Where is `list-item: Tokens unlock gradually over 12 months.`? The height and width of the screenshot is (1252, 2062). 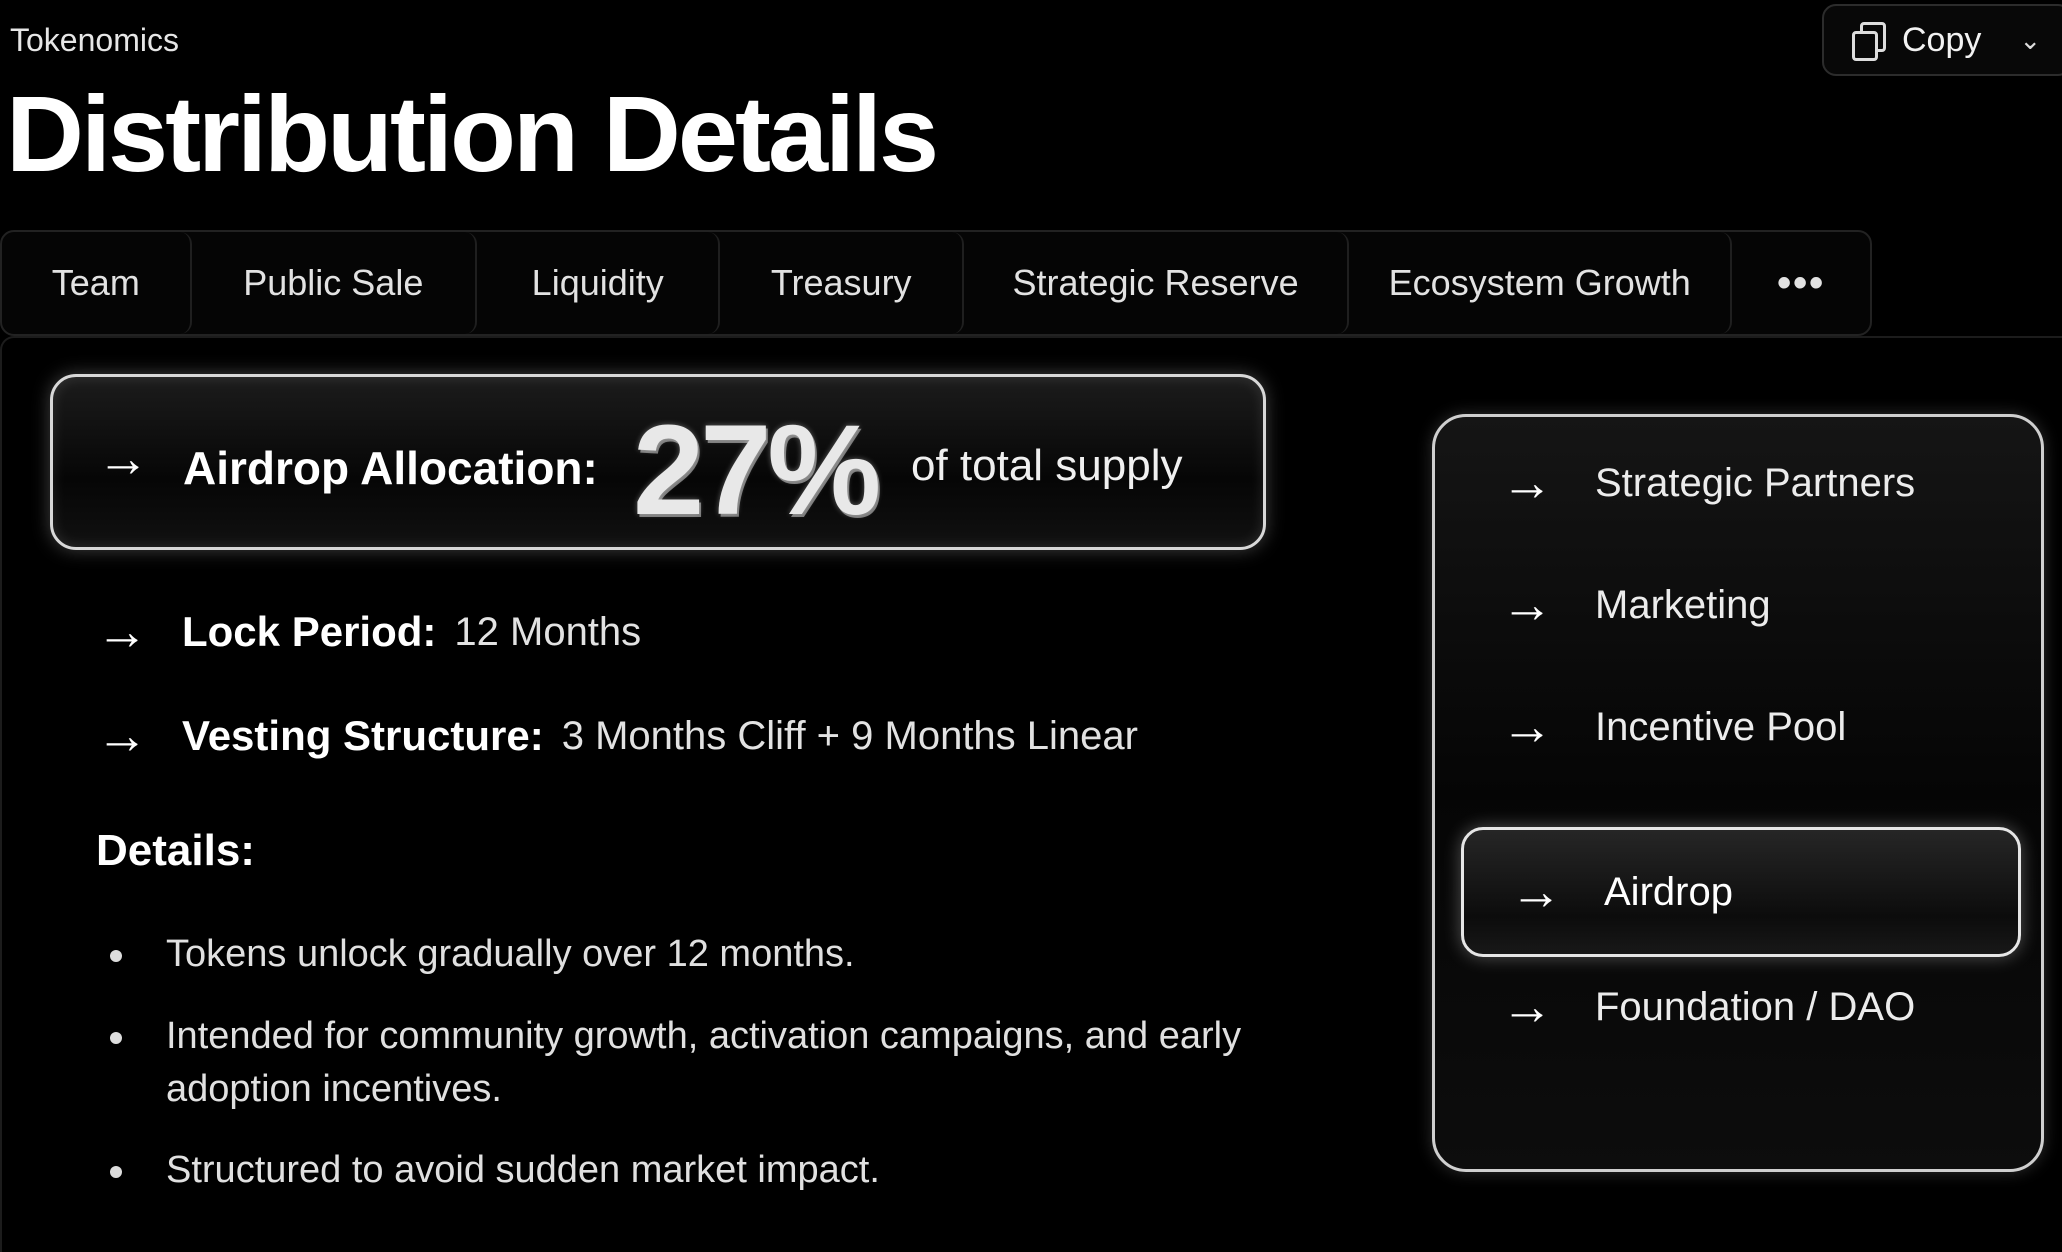 list-item: Tokens unlock gradually over 12 months. is located at coordinates (718, 954).